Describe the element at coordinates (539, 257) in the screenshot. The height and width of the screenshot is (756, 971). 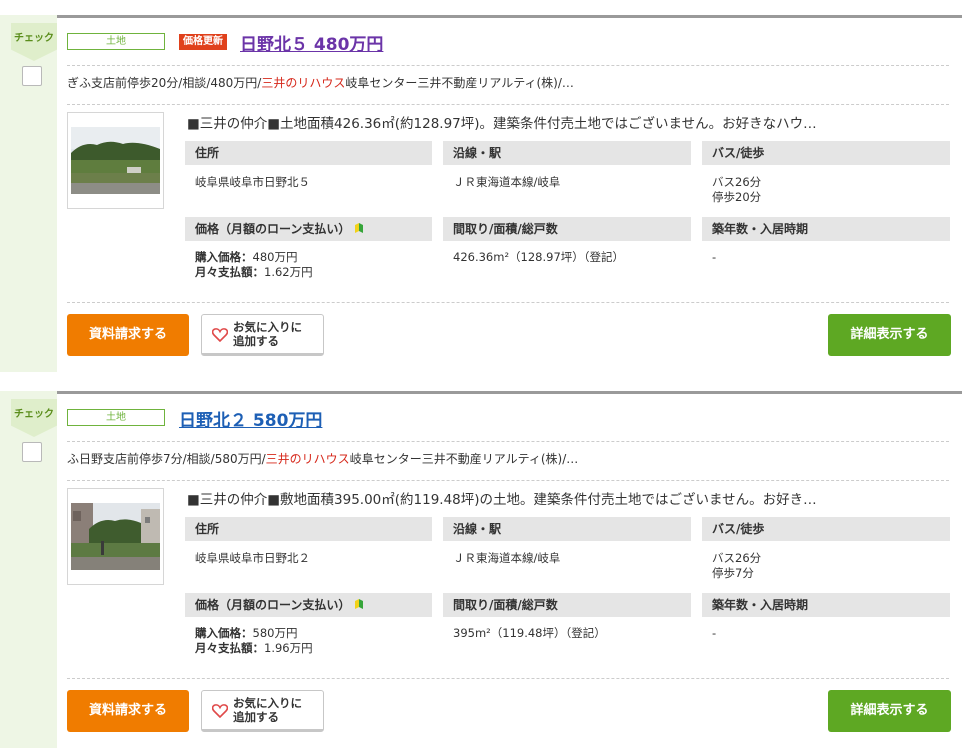
I see `area-value: 426.36m²（128.97坪）（登記）` at that location.